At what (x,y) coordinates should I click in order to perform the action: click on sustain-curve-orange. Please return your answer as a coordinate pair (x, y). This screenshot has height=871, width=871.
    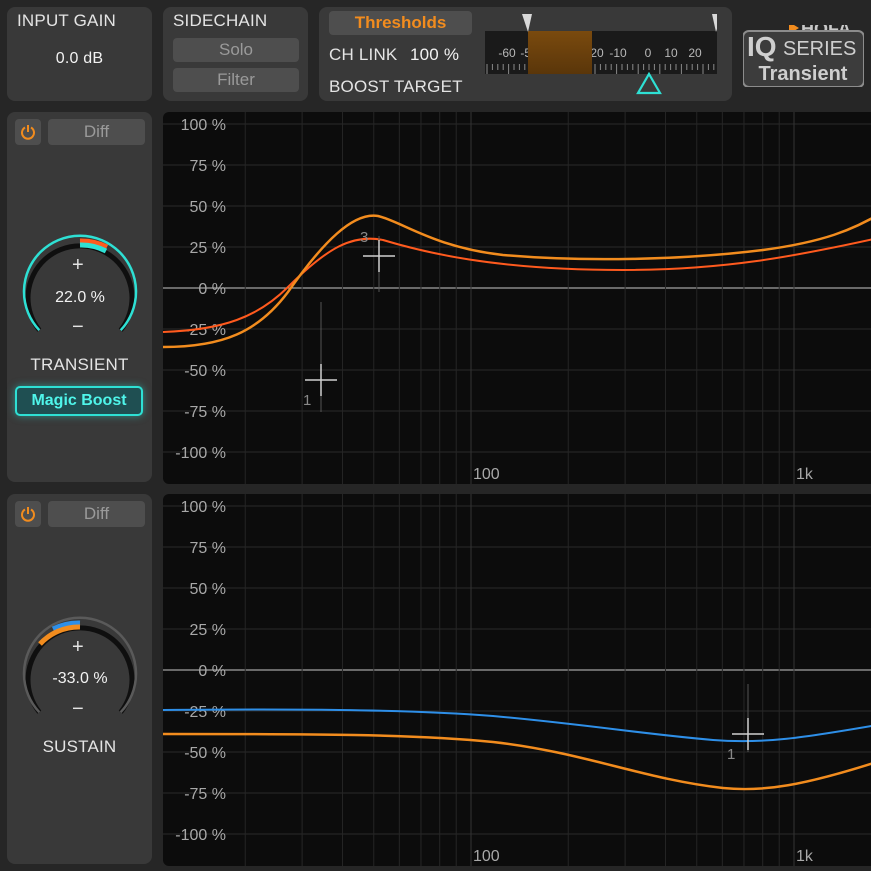
    Looking at the image, I should click on (517, 761).